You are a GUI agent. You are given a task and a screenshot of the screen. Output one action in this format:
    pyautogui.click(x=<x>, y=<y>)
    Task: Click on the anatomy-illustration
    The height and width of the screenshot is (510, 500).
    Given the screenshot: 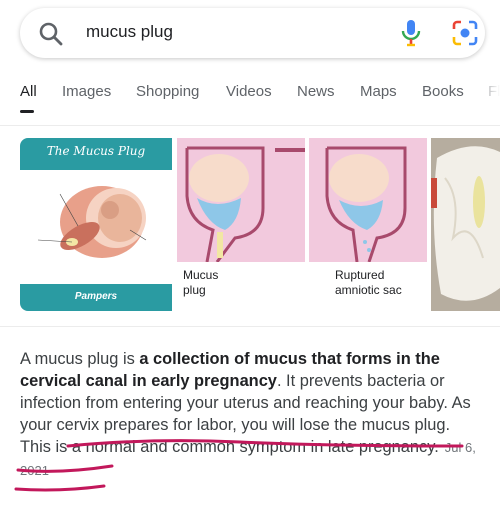 What is the action you would take?
    pyautogui.click(x=92, y=222)
    